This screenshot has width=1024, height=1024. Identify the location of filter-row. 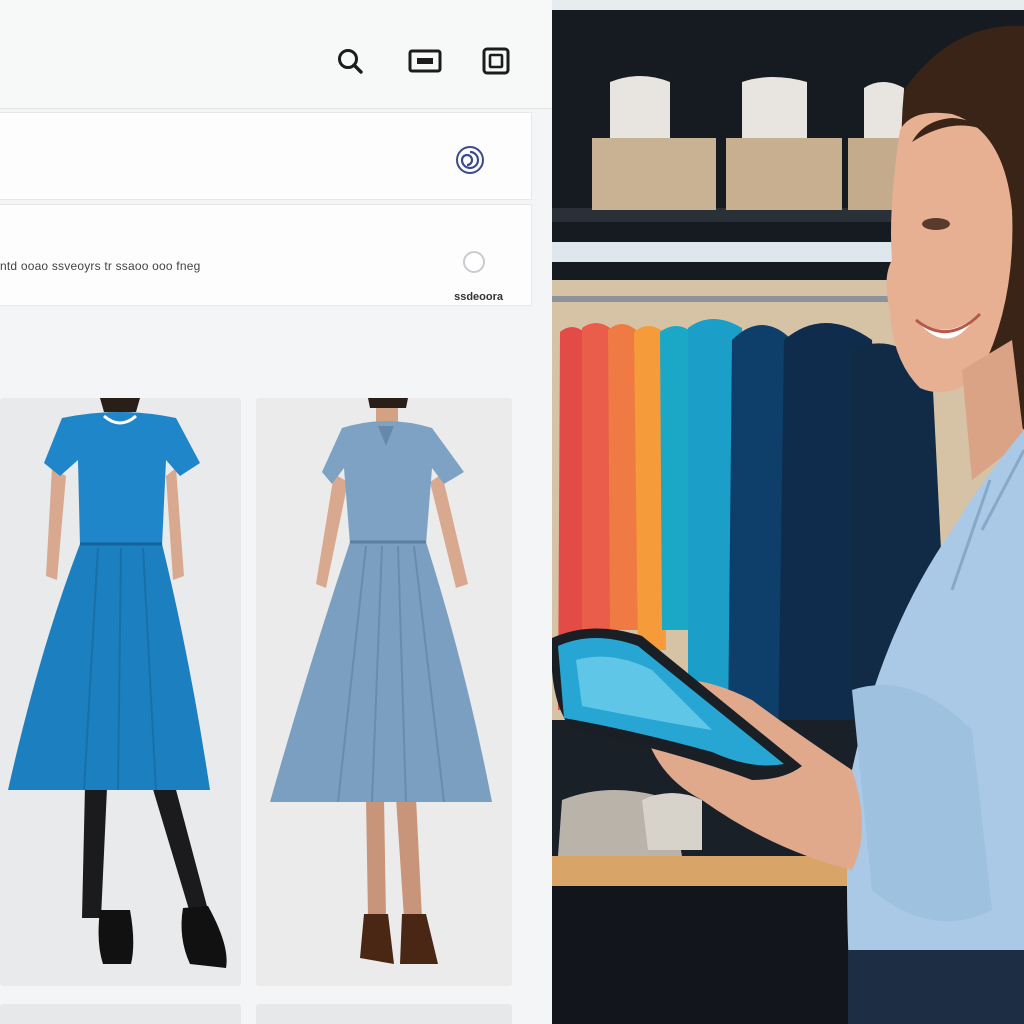
(266, 156).